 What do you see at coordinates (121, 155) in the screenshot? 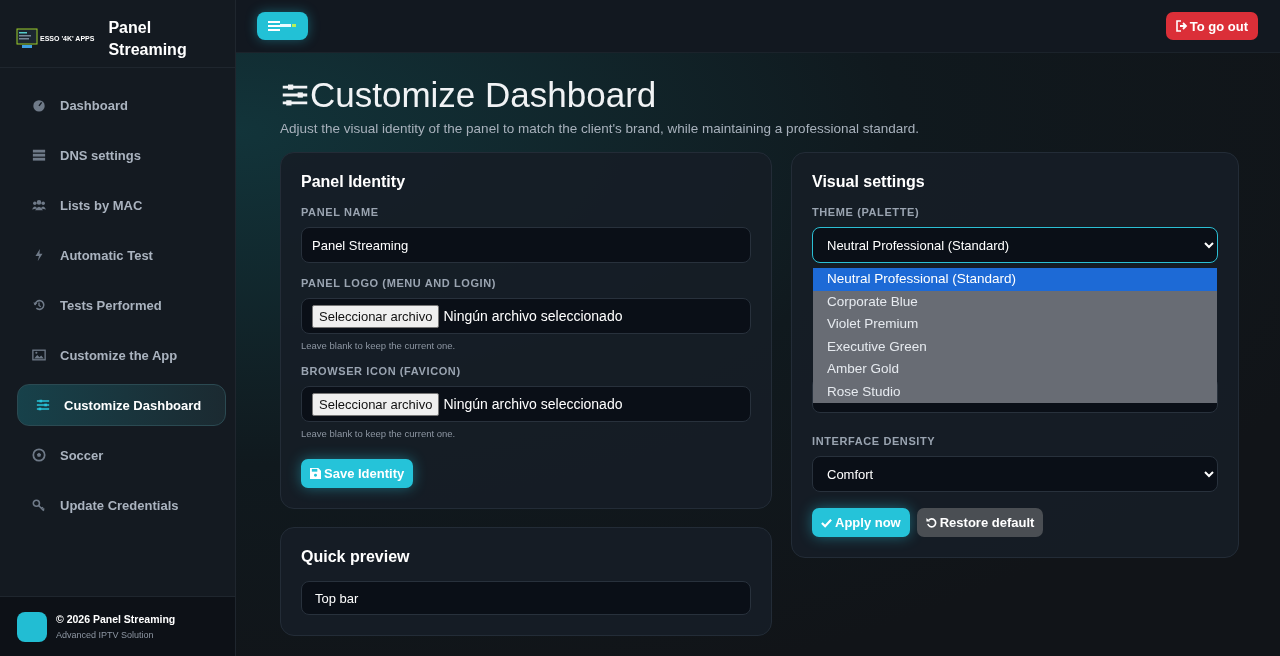
I see `sidebar-item: DNS settings` at bounding box center [121, 155].